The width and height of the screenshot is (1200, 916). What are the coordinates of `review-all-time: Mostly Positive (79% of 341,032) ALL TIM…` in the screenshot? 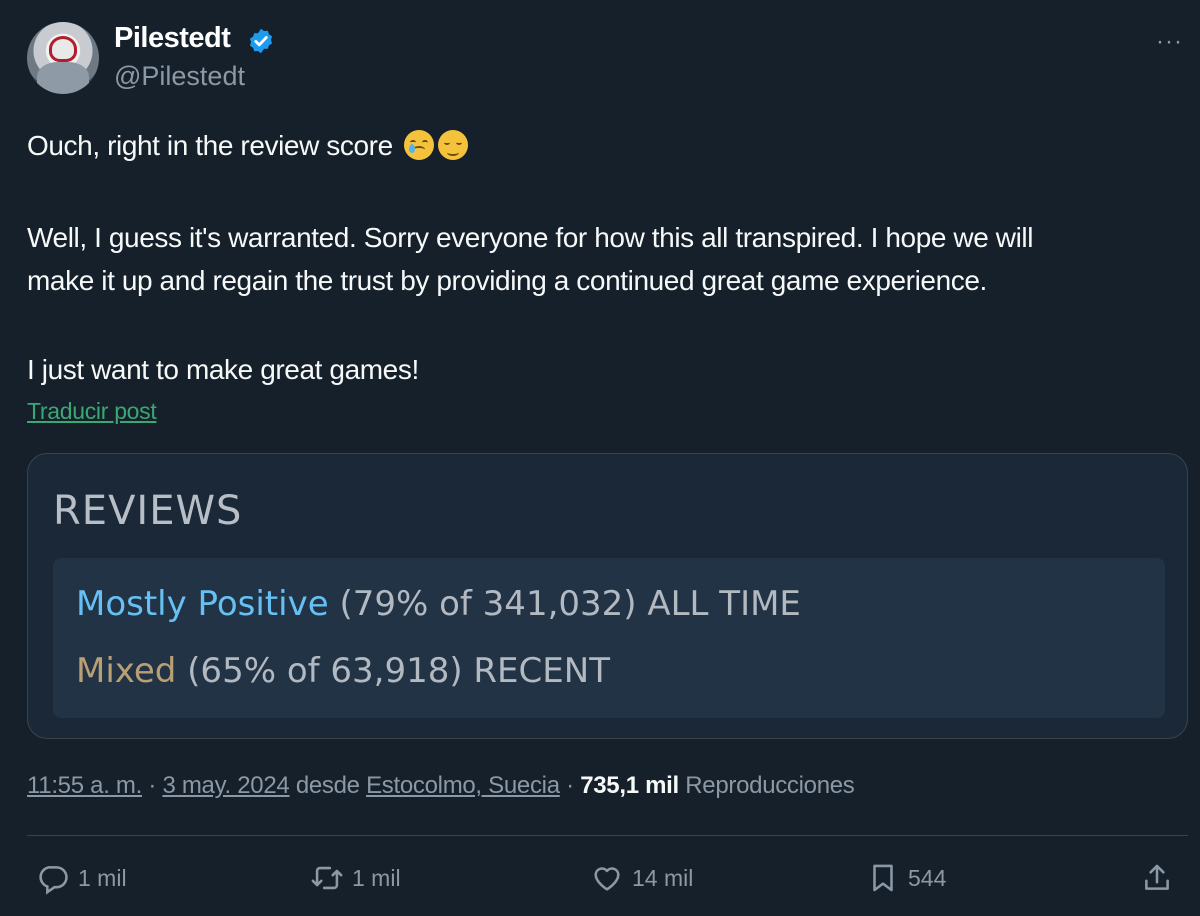 It's located at (438, 604).